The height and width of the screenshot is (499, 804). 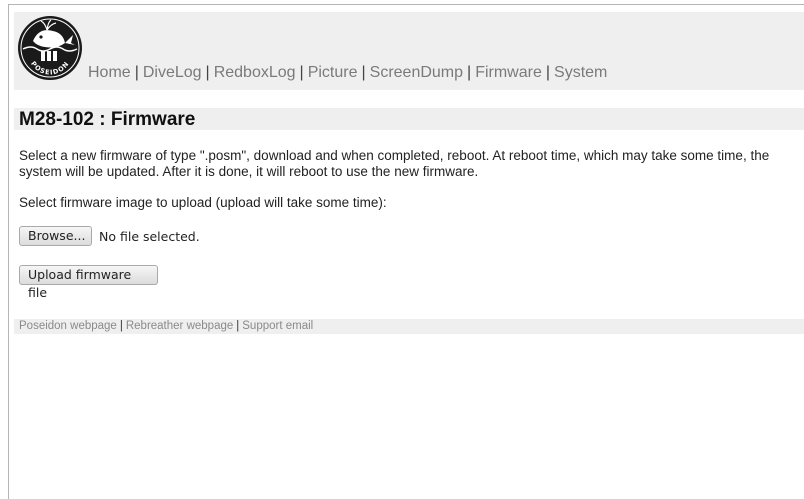 I want to click on nav-picture: Picture, so click(x=333, y=72).